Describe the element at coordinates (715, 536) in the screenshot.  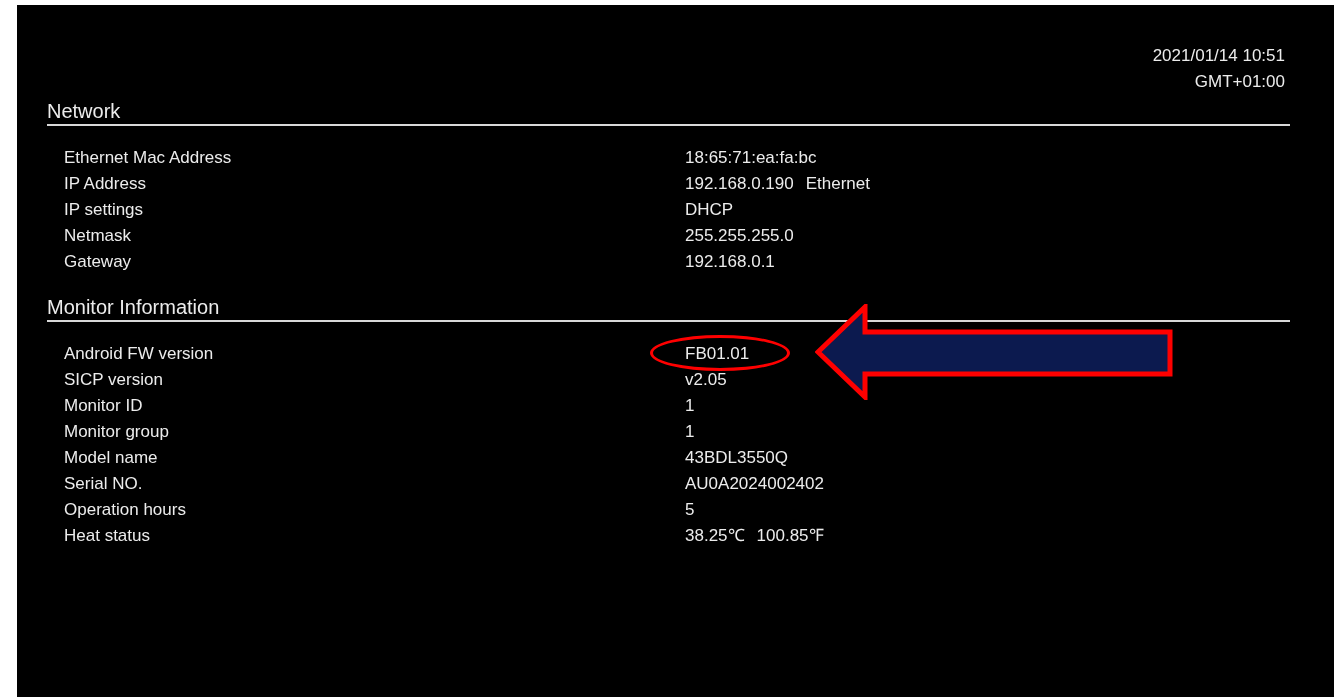
I see `info-value: 38.25℃` at that location.